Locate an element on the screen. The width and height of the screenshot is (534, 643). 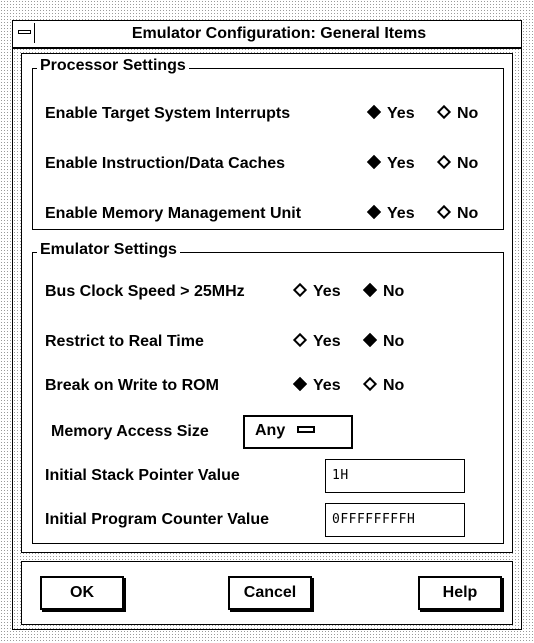
cancel-button: Cancel is located at coordinates (270, 593).